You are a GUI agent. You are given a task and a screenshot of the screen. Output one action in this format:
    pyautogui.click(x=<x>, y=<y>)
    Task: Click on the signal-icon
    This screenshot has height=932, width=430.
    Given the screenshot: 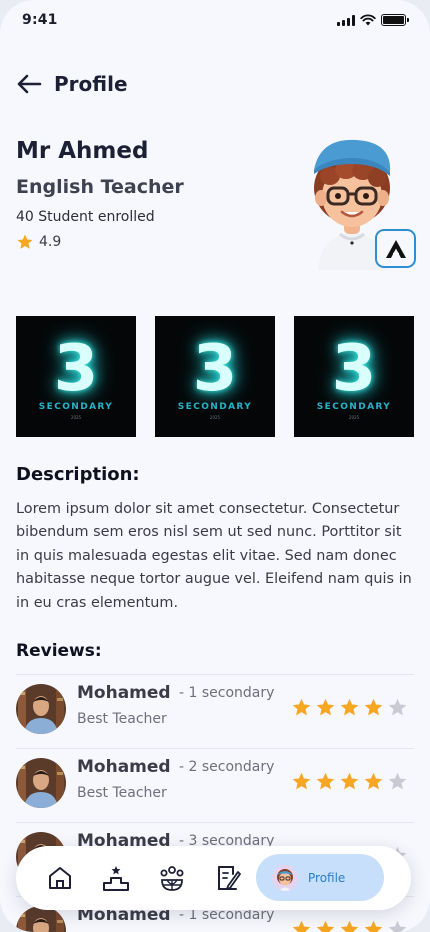 What is the action you would take?
    pyautogui.click(x=346, y=20)
    